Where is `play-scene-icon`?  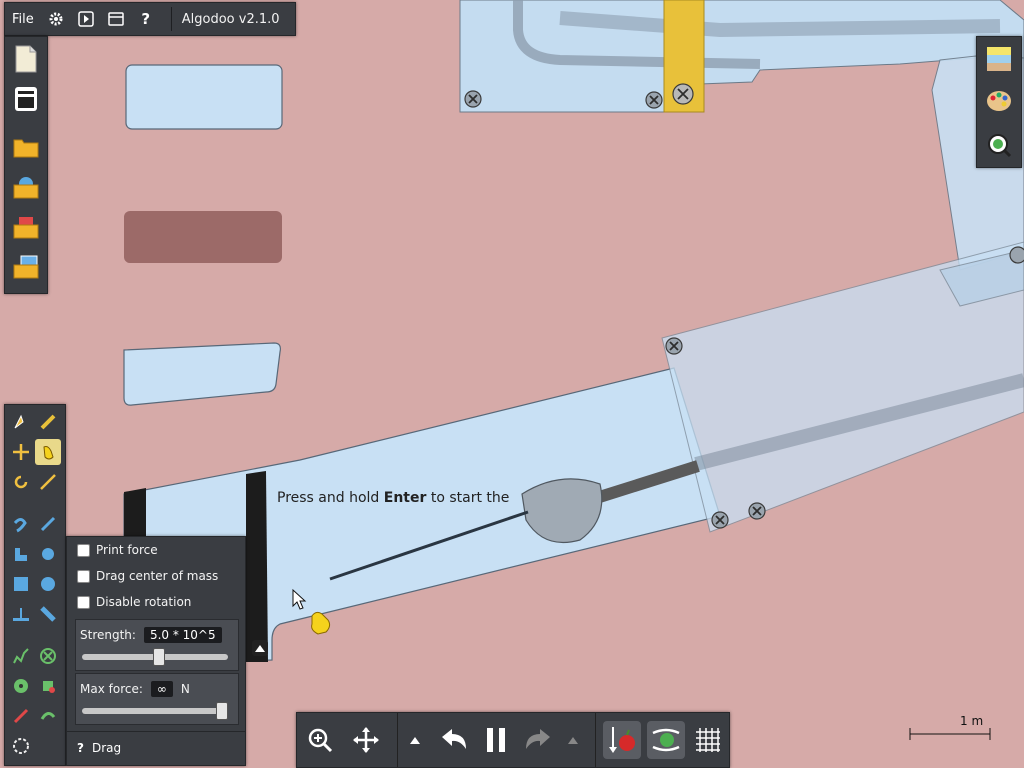 play-scene-icon is located at coordinates (86, 19).